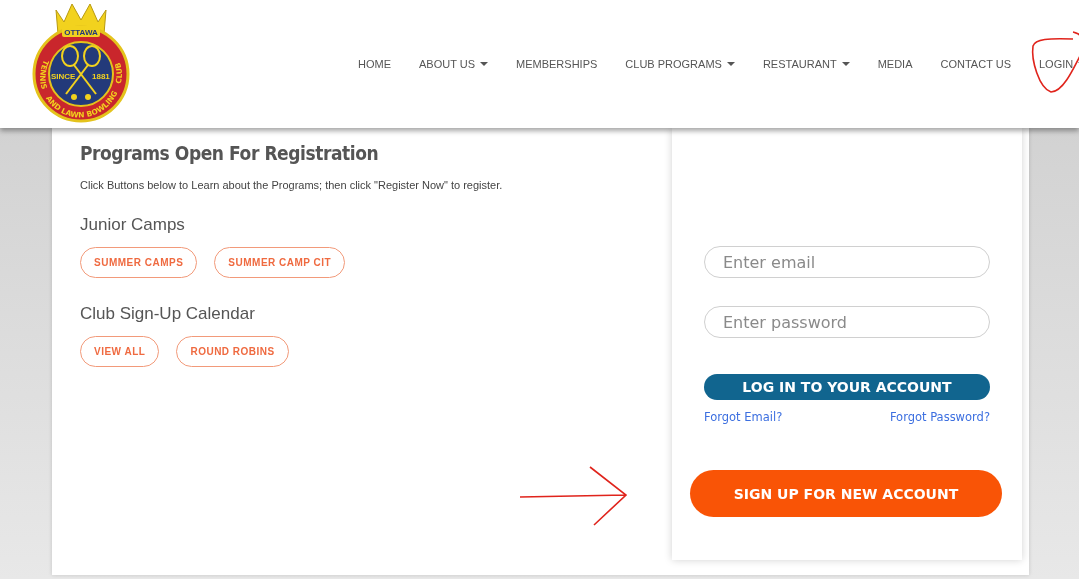 Image resolution: width=1079 pixels, height=579 pixels. What do you see at coordinates (557, 64) in the screenshot?
I see `nav-link: MEMBERSHIPS` at bounding box center [557, 64].